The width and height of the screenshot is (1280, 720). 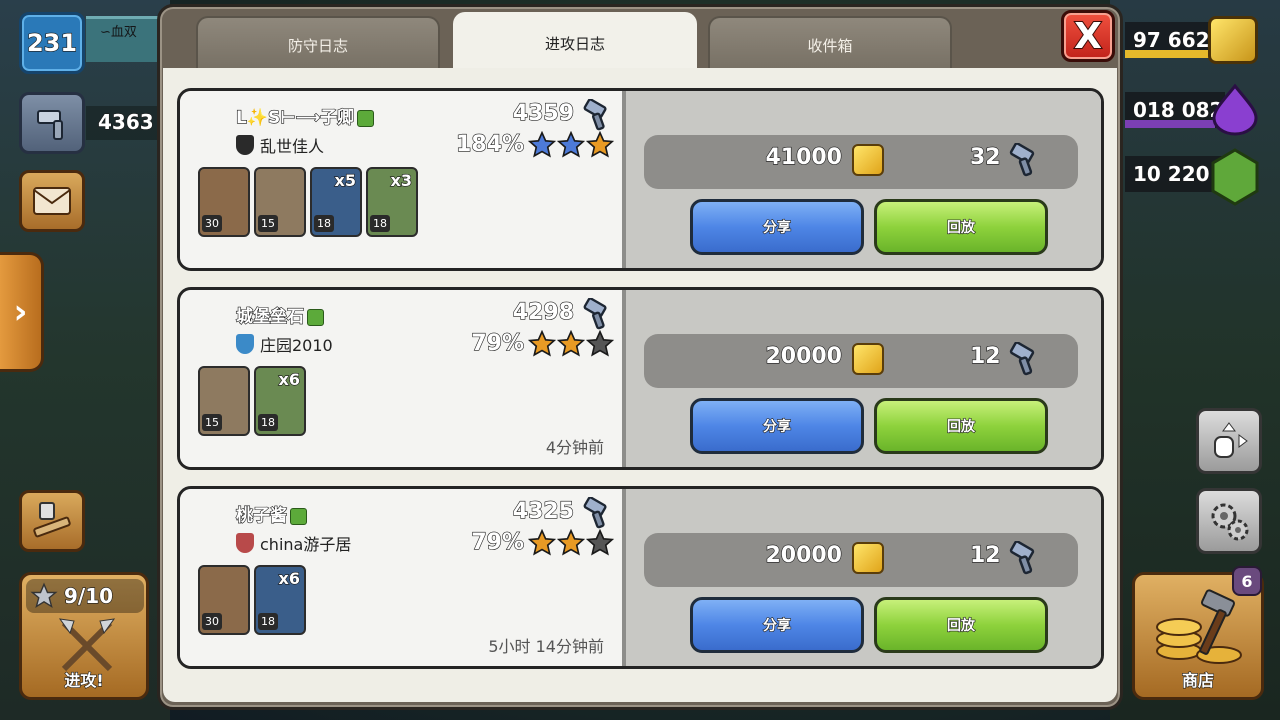 What do you see at coordinates (118, 32) in the screenshot?
I see `player-name: ∽血双` at bounding box center [118, 32].